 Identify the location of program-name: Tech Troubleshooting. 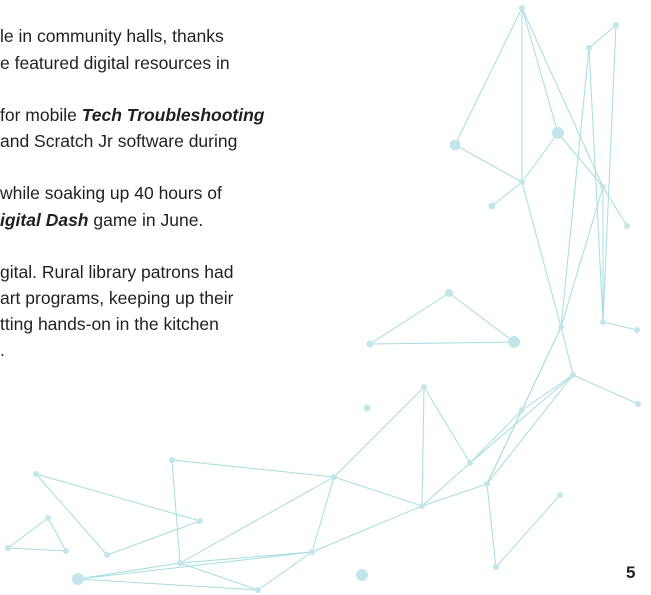
(173, 115).